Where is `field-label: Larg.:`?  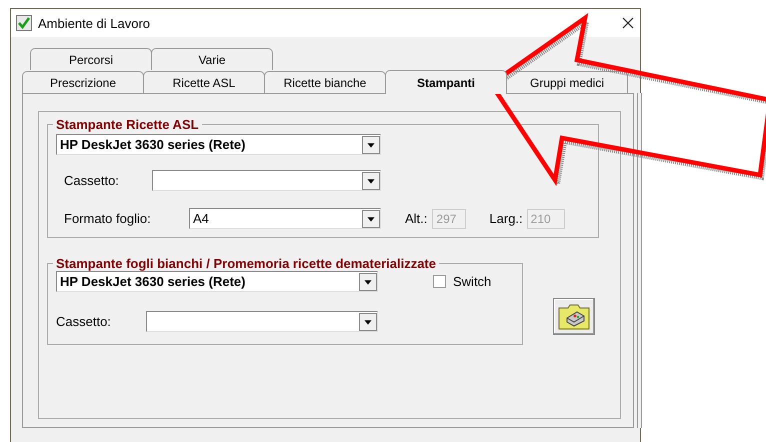
field-label: Larg.: is located at coordinates (506, 218).